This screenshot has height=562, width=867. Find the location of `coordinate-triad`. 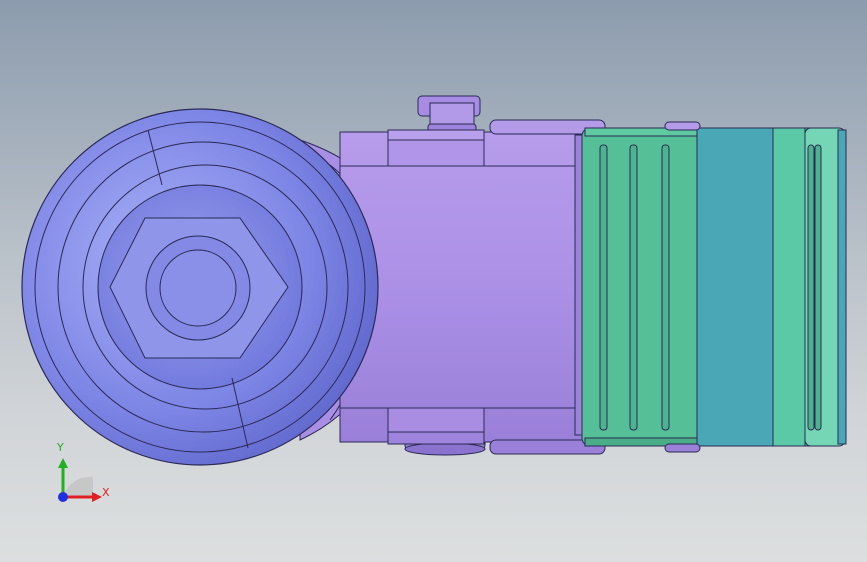

coordinate-triad is located at coordinates (80, 480).